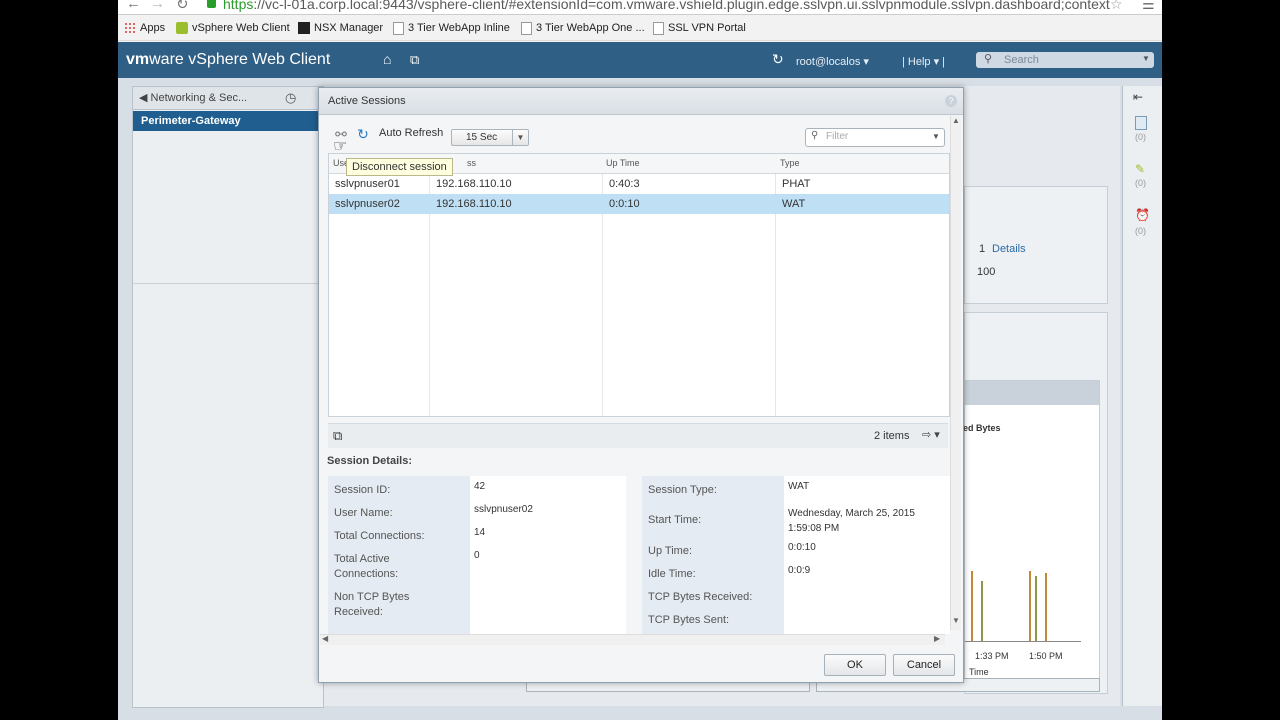 This screenshot has height=720, width=1280. Describe the element at coordinates (956, 120) in the screenshot. I see `scroll-up-icon: ▲` at that location.